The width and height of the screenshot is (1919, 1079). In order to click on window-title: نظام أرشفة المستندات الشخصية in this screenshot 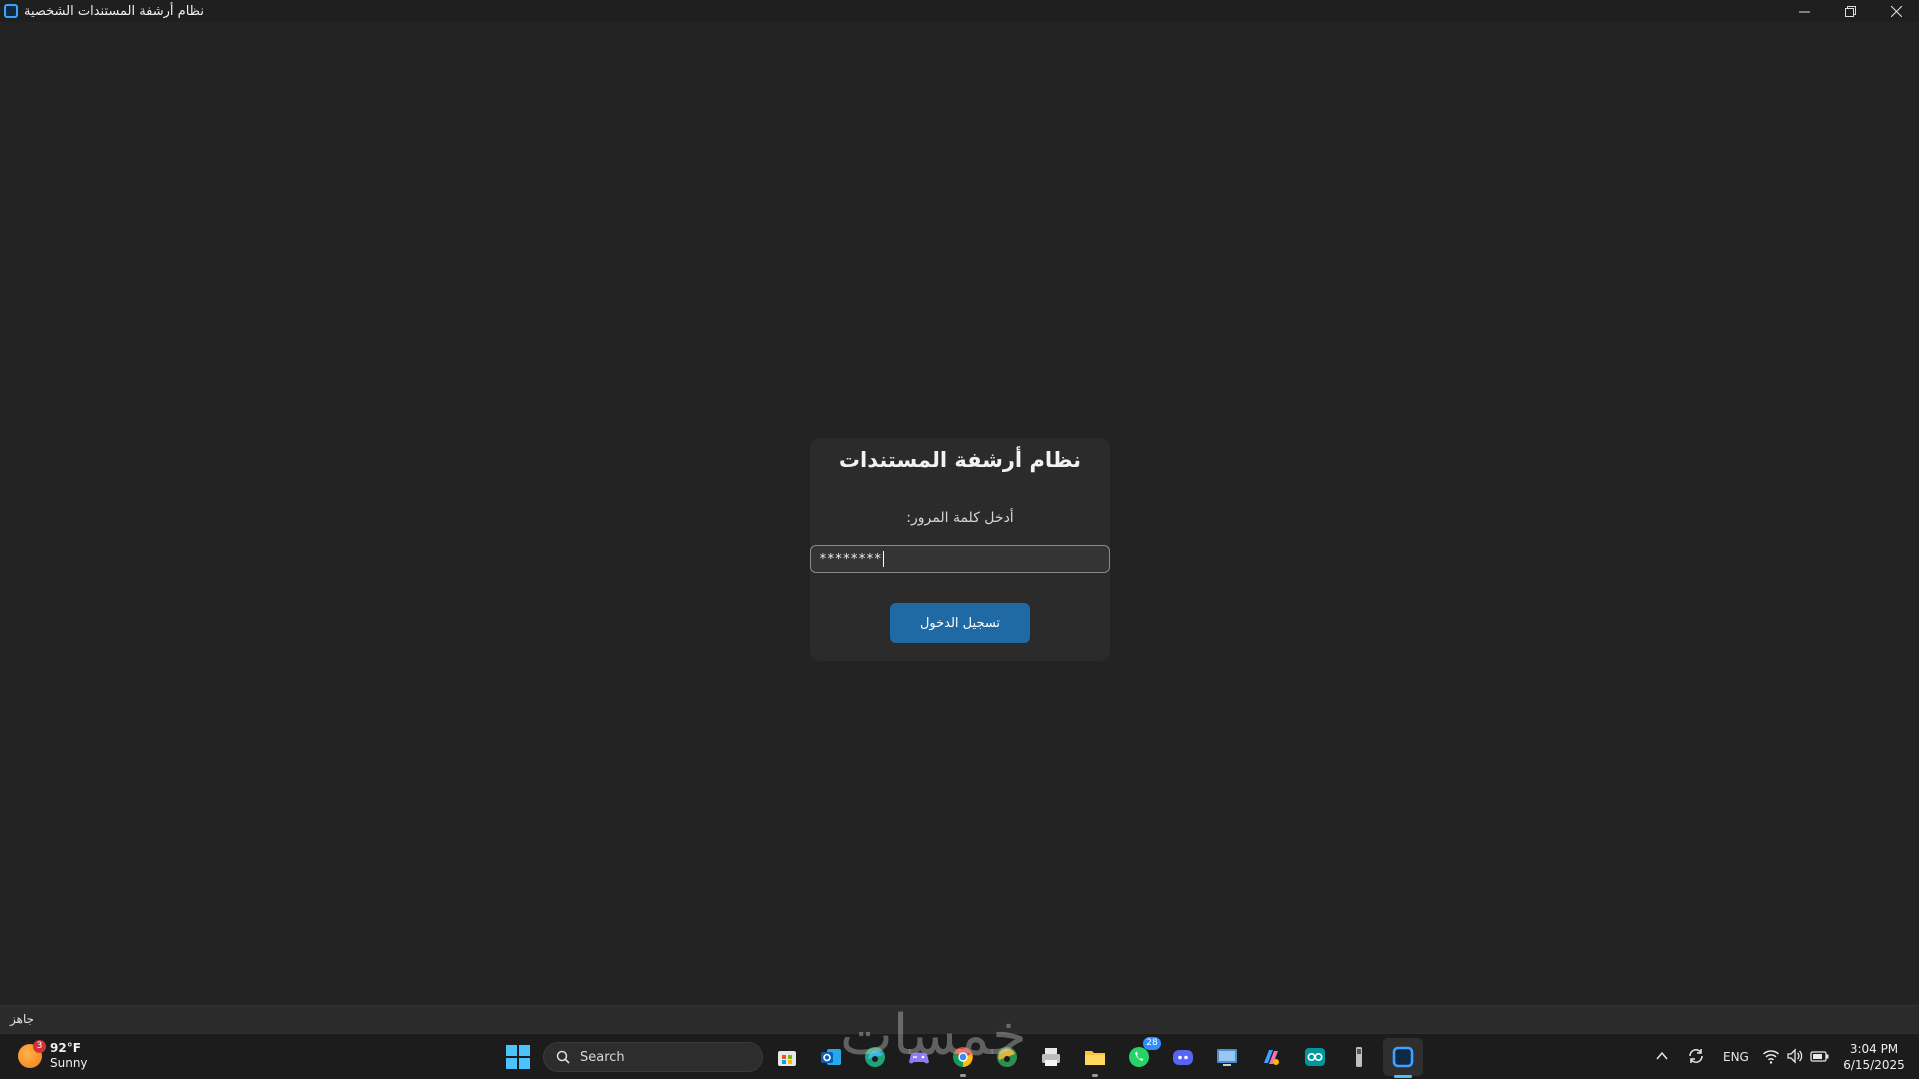, I will do `click(114, 11)`.